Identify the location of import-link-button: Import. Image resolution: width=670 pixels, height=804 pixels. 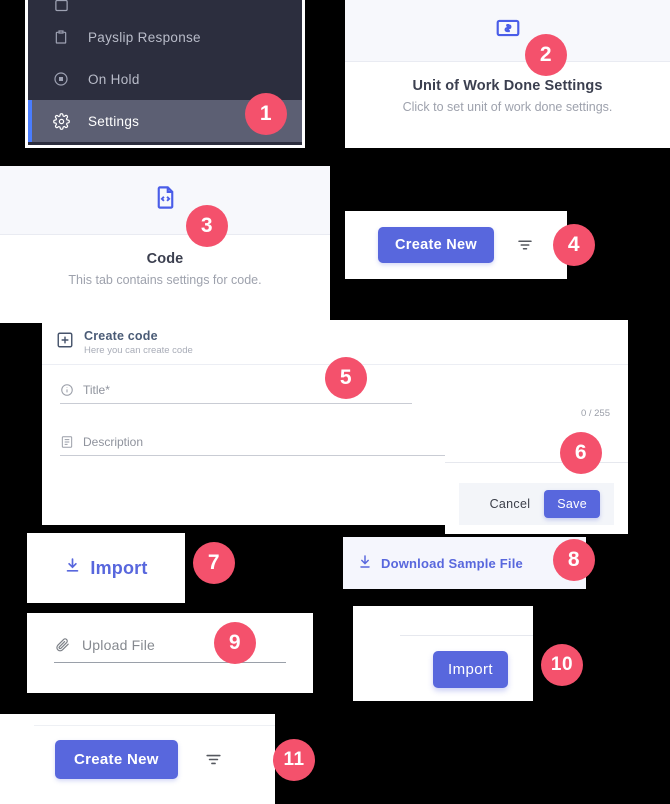
(106, 568).